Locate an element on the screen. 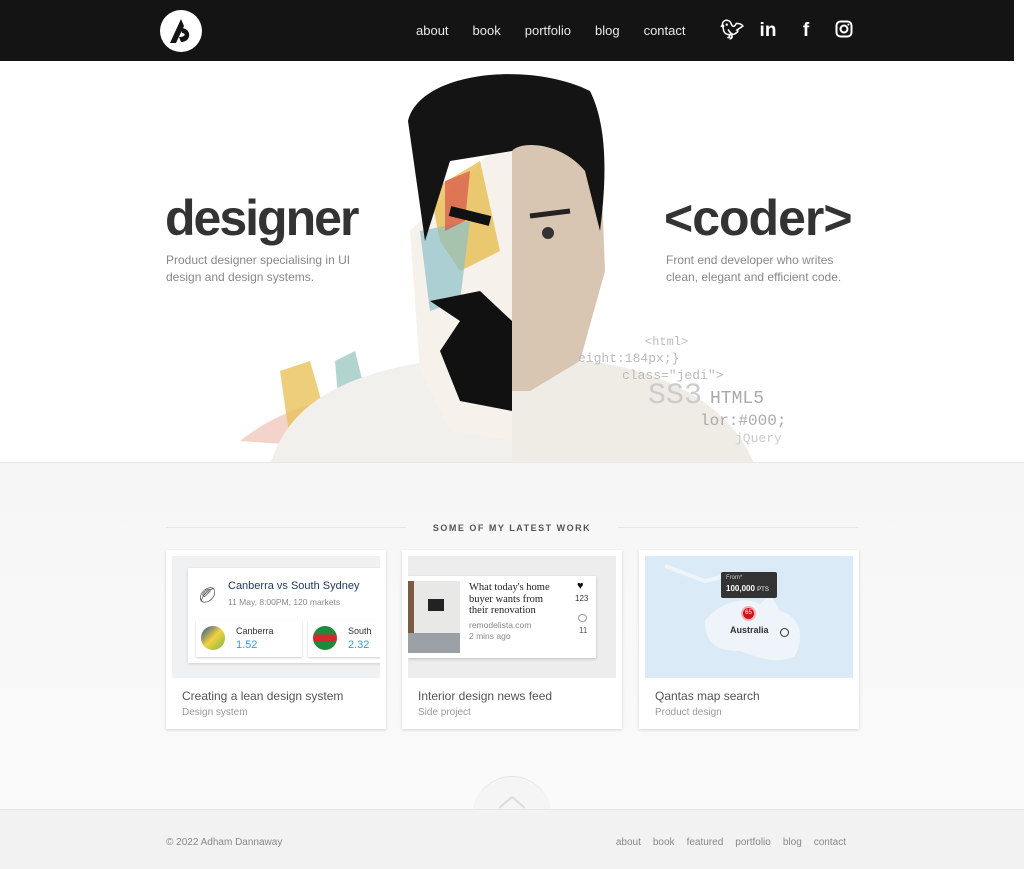 This screenshot has height=869, width=1024. footer-blog: blog is located at coordinates (792, 842).